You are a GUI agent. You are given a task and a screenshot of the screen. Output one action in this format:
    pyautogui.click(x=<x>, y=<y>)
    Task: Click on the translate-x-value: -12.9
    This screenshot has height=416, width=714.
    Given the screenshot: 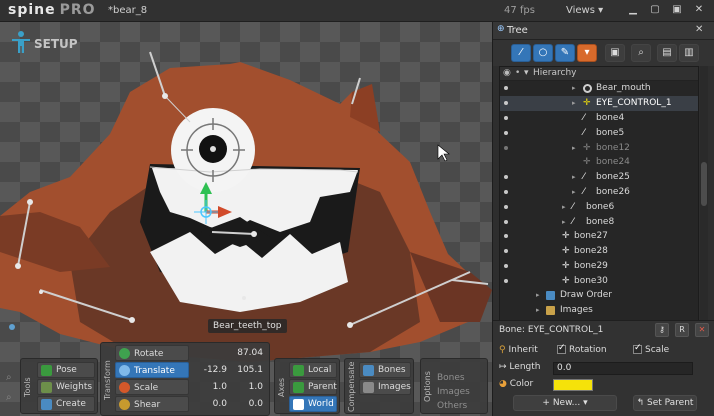 What is the action you would take?
    pyautogui.click(x=209, y=370)
    